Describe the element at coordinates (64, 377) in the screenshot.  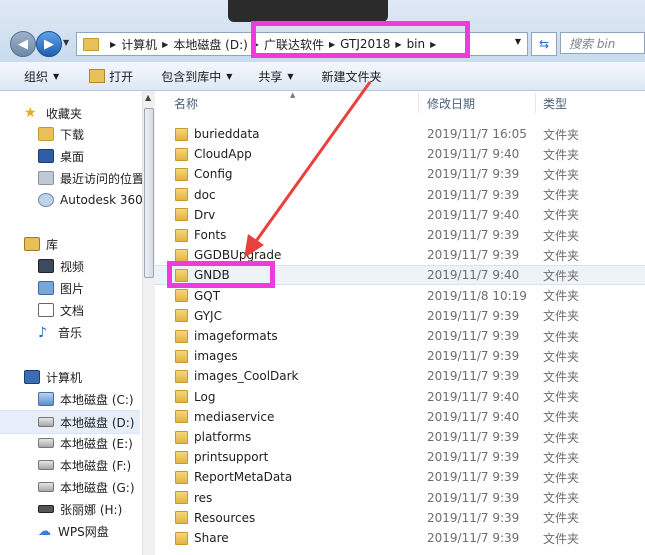
I see `nav-label: 计算机` at that location.